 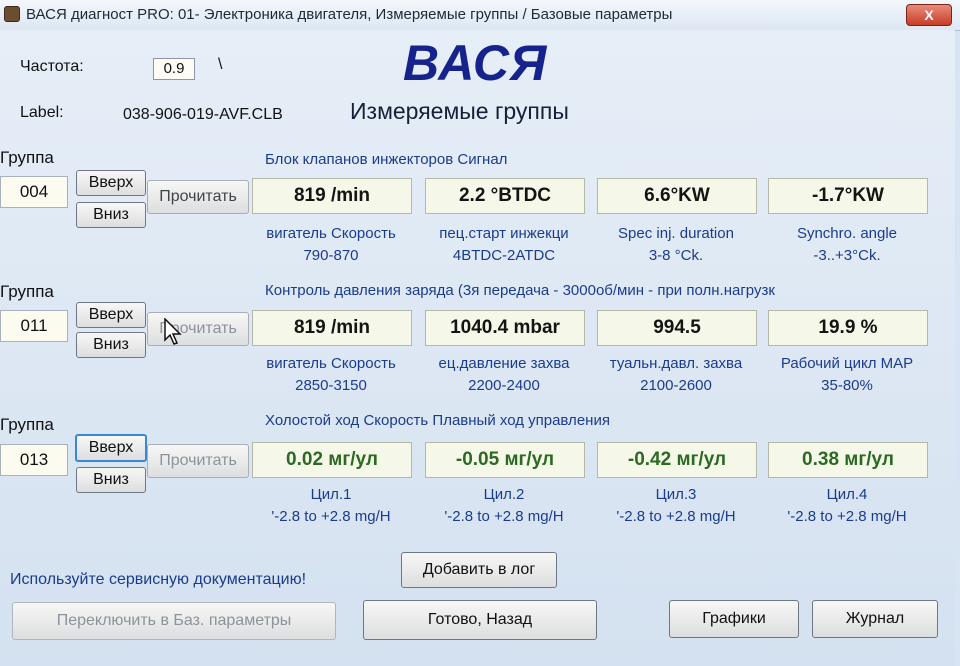 I want to click on value-name: ец.давление захва, so click(x=504, y=363).